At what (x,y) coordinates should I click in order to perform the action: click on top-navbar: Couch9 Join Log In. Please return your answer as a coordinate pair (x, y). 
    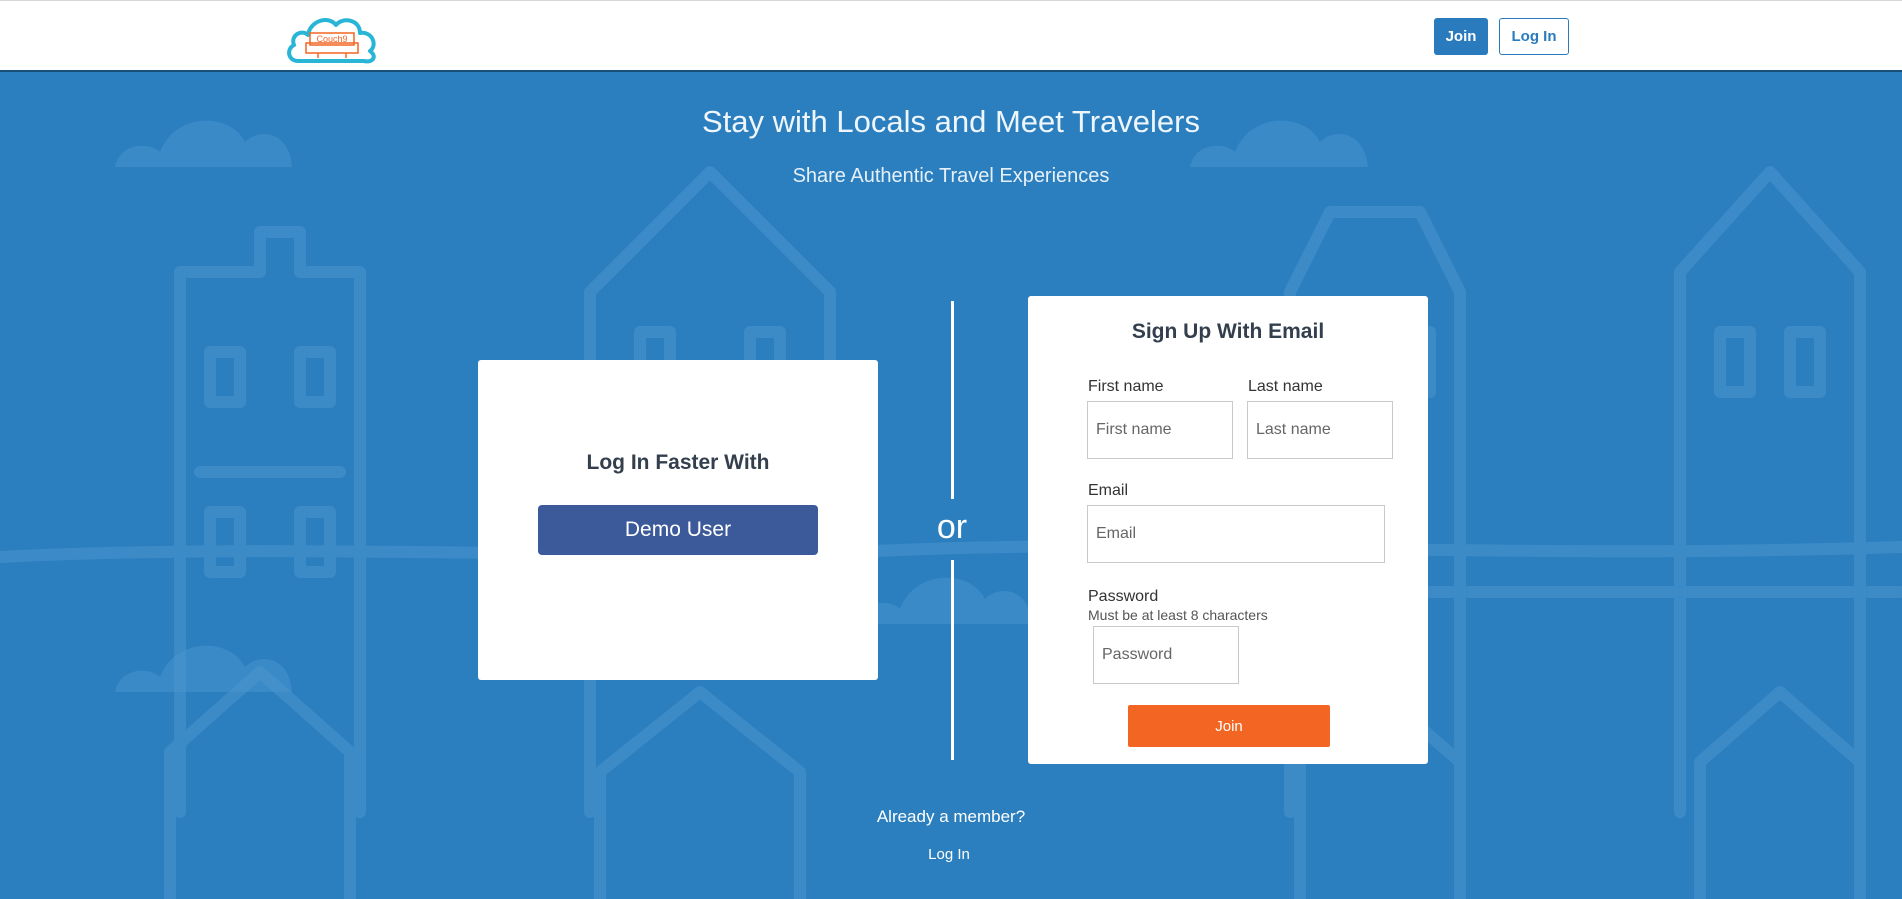
    Looking at the image, I should click on (951, 36).